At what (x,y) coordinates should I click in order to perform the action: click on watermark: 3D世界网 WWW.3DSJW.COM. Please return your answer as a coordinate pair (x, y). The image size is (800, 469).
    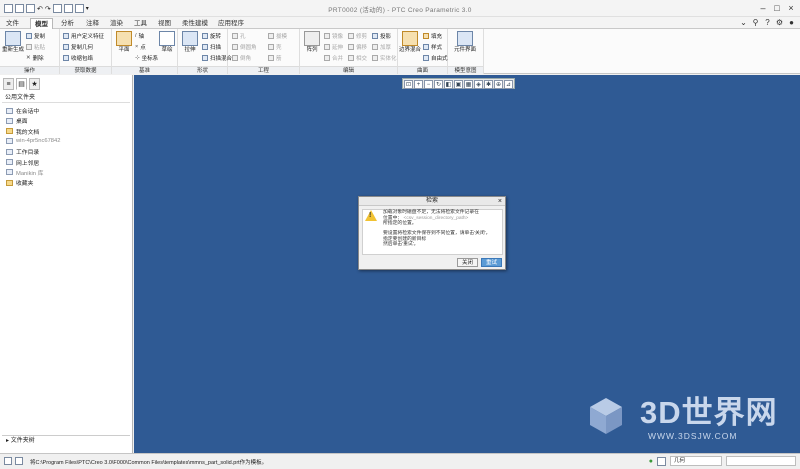
    Looking at the image, I should click on (688, 419).